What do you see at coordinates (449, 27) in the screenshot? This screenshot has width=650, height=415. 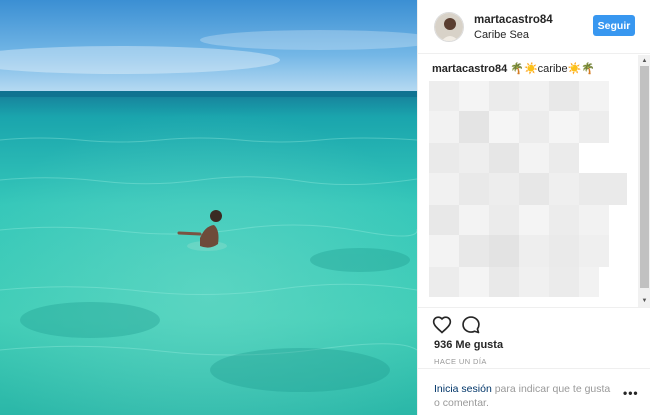 I see `avatar` at bounding box center [449, 27].